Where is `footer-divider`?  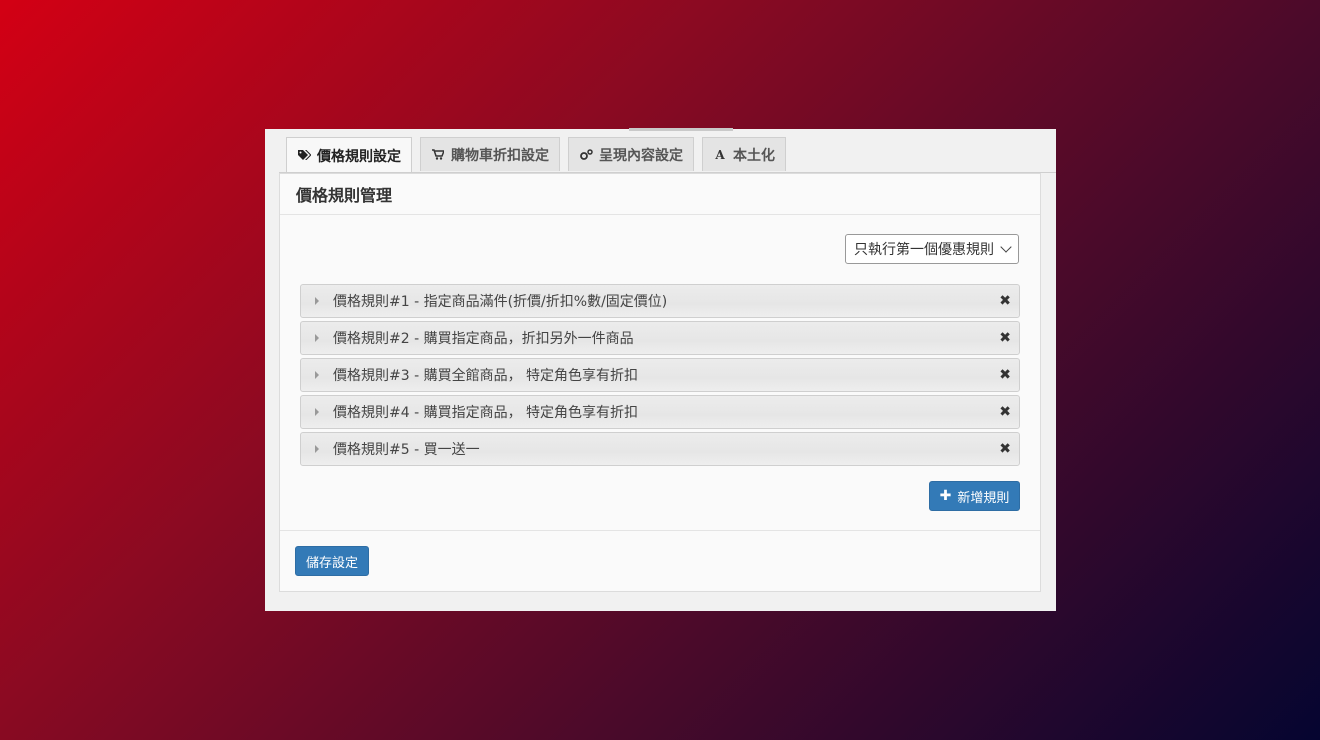 footer-divider is located at coordinates (660, 530).